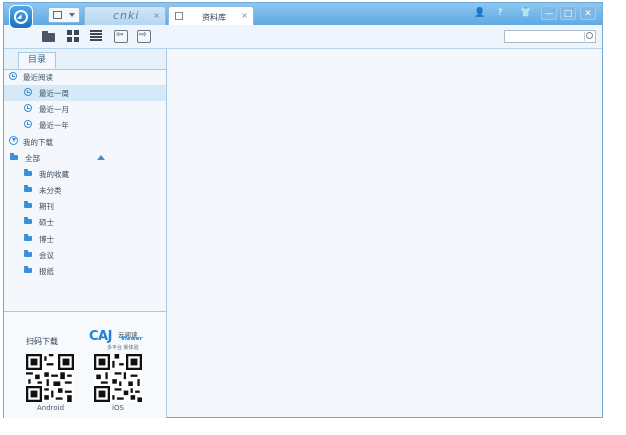 The image size is (626, 435). I want to click on maximize-button: □, so click(568, 13).